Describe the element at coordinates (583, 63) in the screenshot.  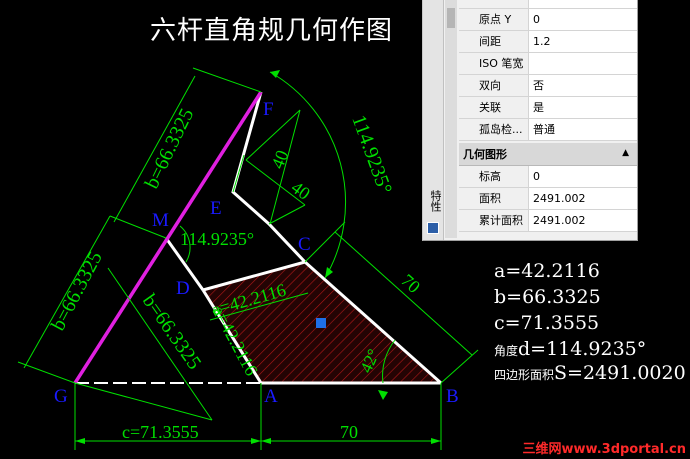
I see `property-value` at that location.